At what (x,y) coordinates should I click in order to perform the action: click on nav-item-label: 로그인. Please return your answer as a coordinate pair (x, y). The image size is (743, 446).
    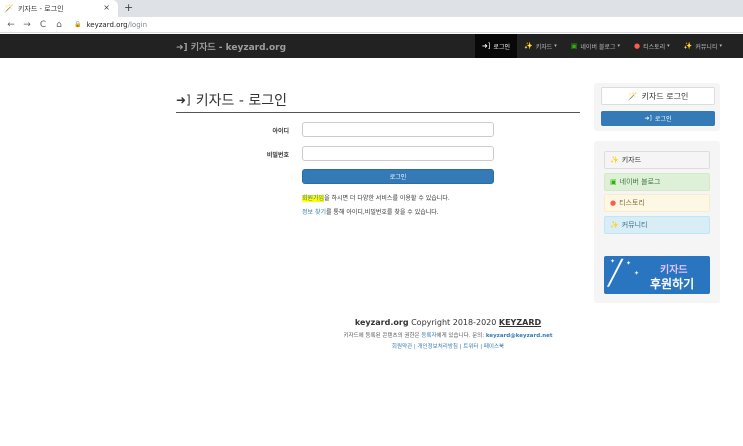
    Looking at the image, I should click on (501, 47).